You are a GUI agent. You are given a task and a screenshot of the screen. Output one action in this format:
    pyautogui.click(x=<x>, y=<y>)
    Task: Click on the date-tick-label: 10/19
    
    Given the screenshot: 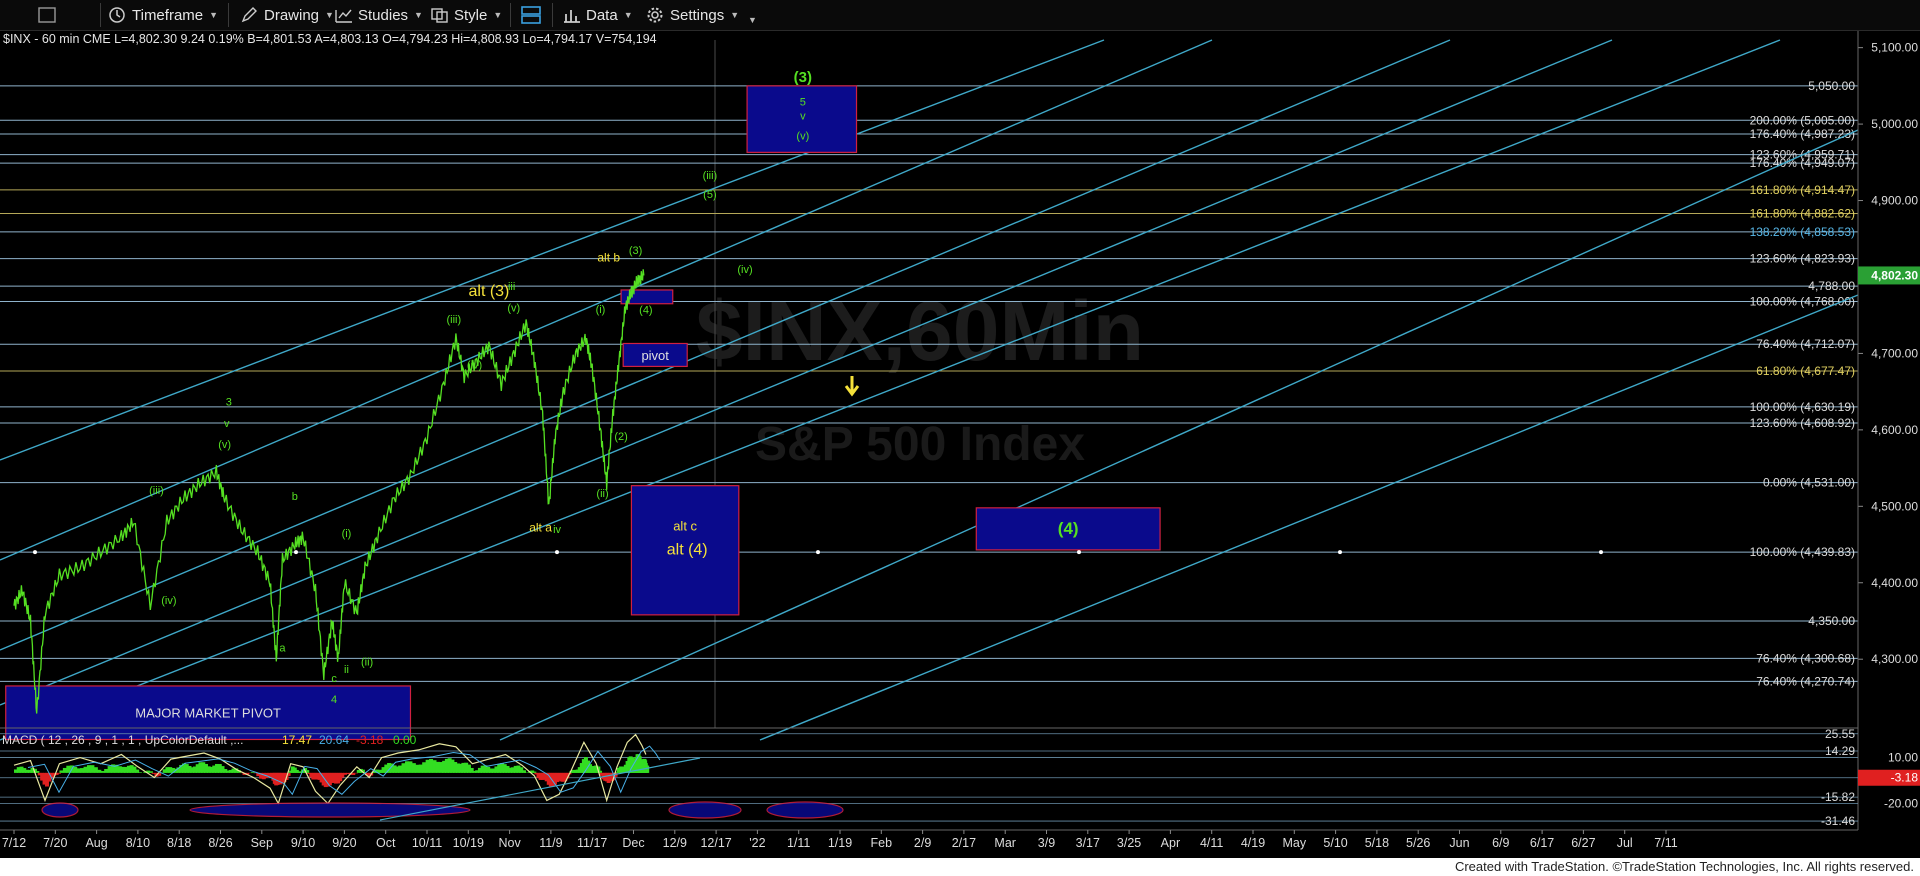 What is the action you would take?
    pyautogui.click(x=468, y=843)
    